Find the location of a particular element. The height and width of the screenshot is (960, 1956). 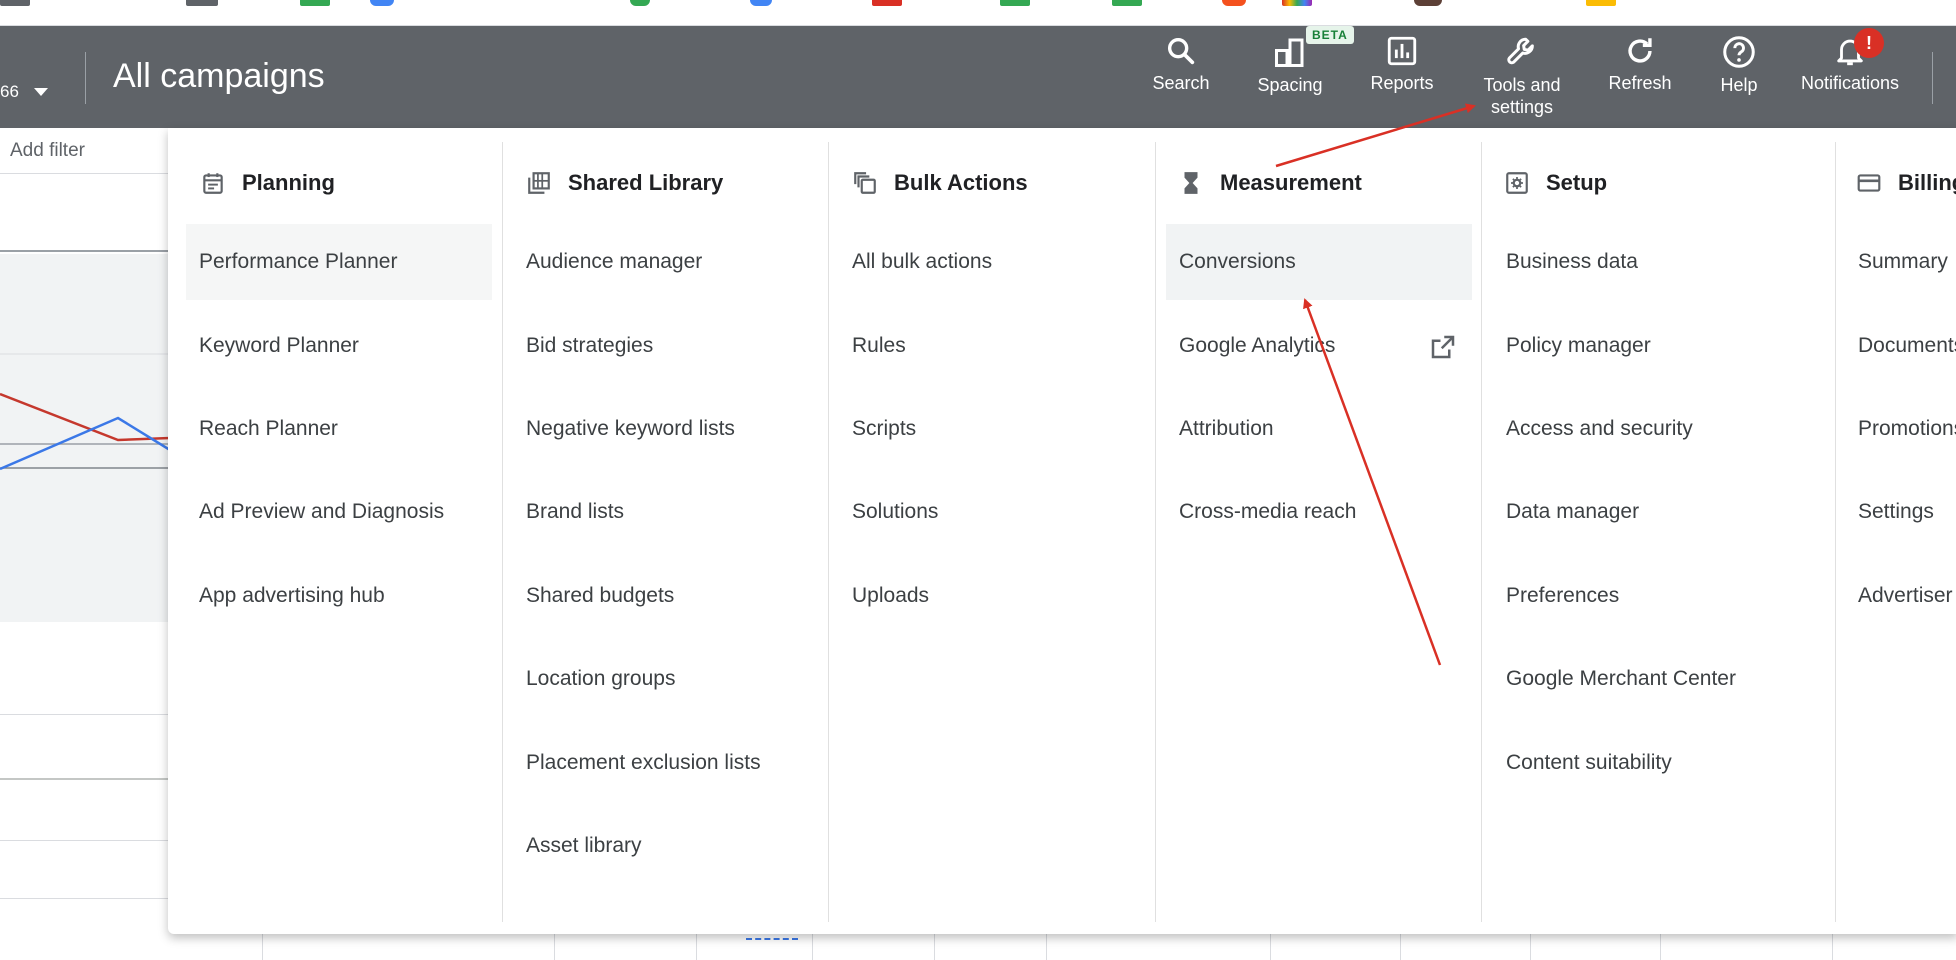

menu-item-rules: Rules is located at coordinates (992, 346).